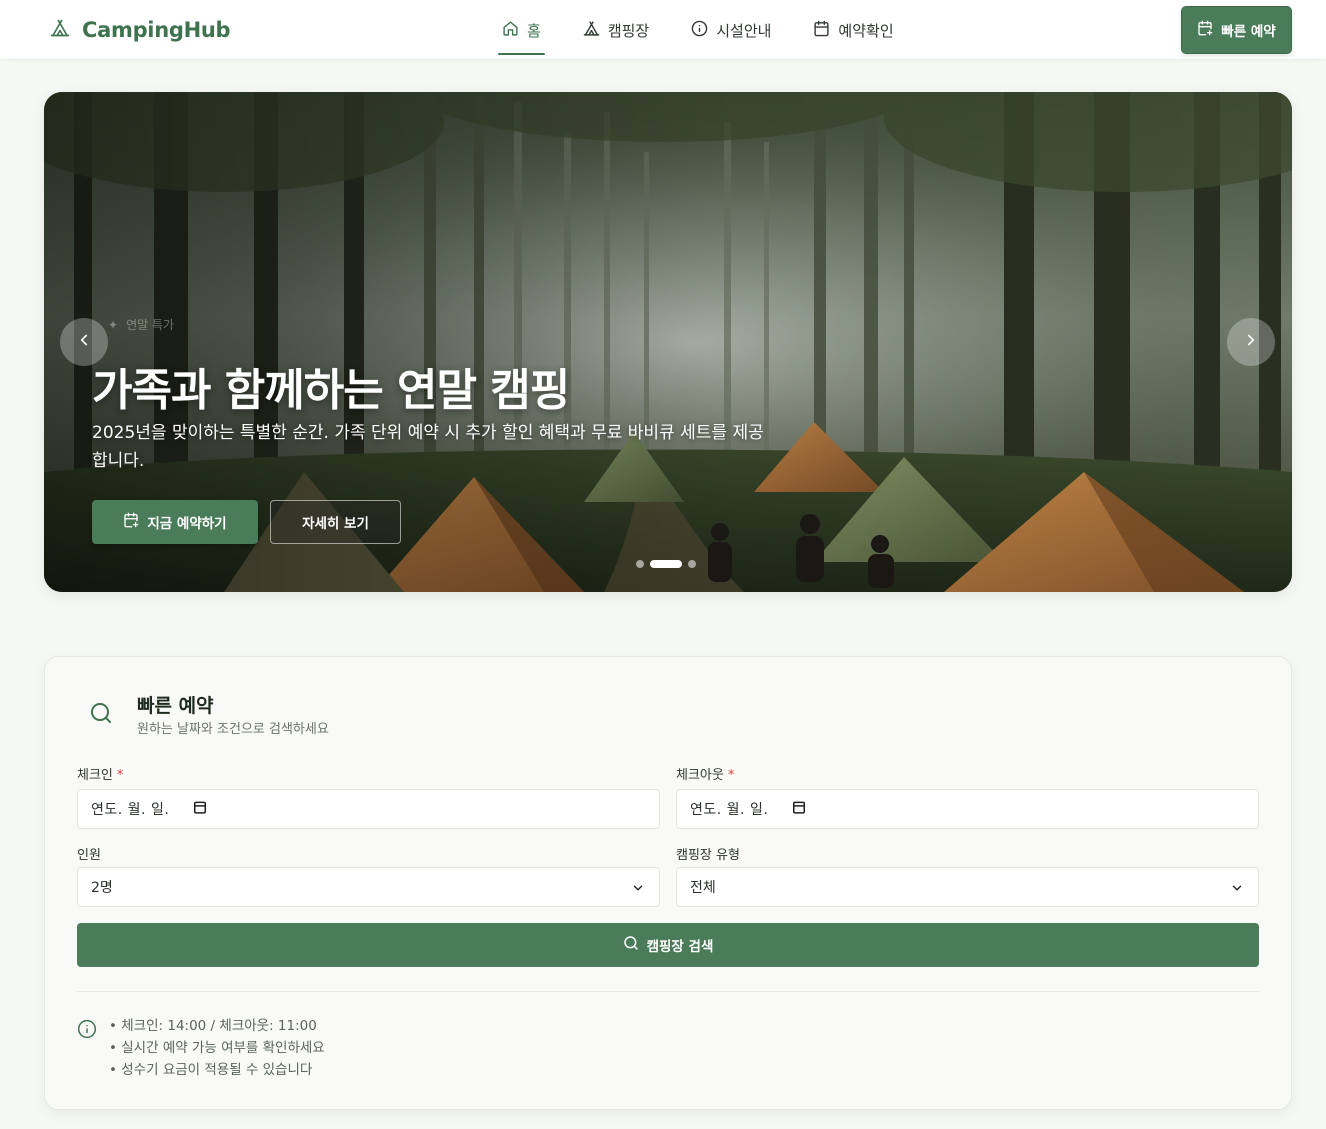 This screenshot has height=1129, width=1326. I want to click on quick-booking-button: 빠른 예약, so click(1236, 30).